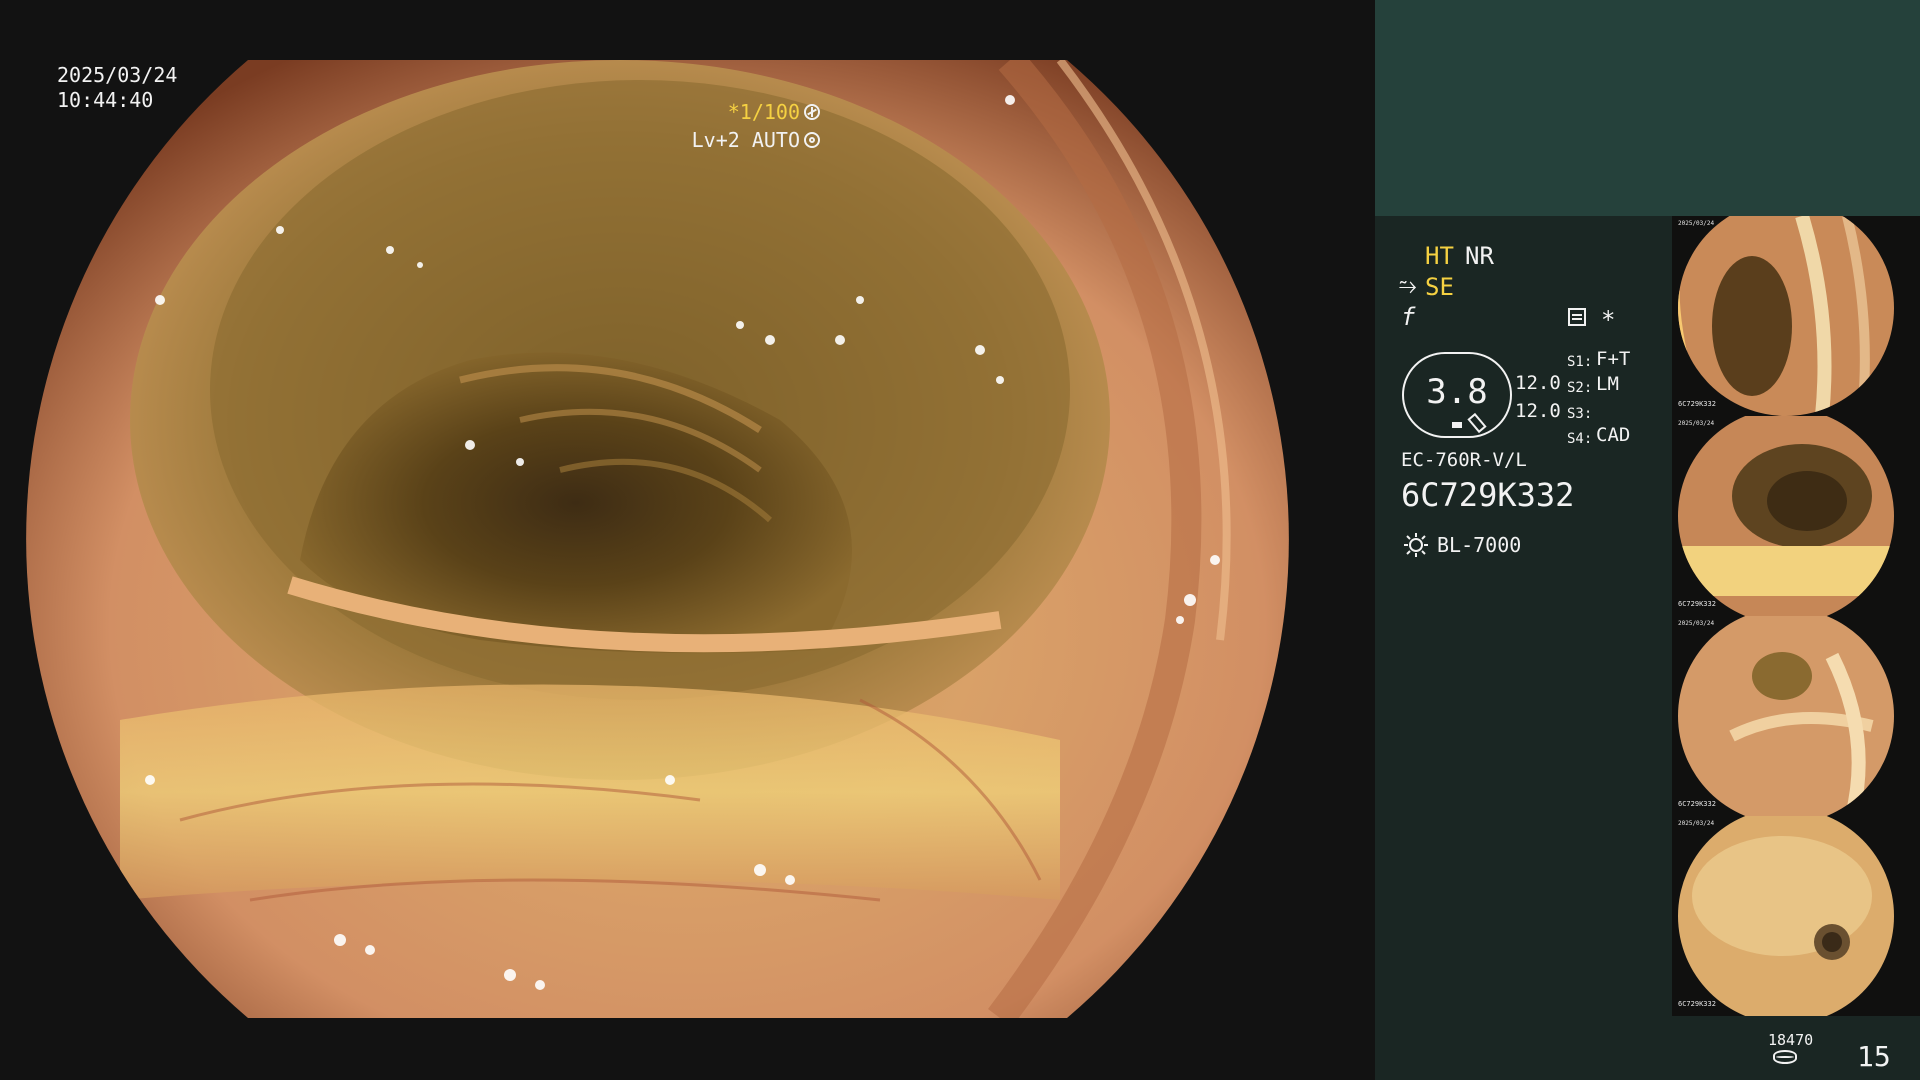  What do you see at coordinates (1577, 317) in the screenshot?
I see `settings-icon` at bounding box center [1577, 317].